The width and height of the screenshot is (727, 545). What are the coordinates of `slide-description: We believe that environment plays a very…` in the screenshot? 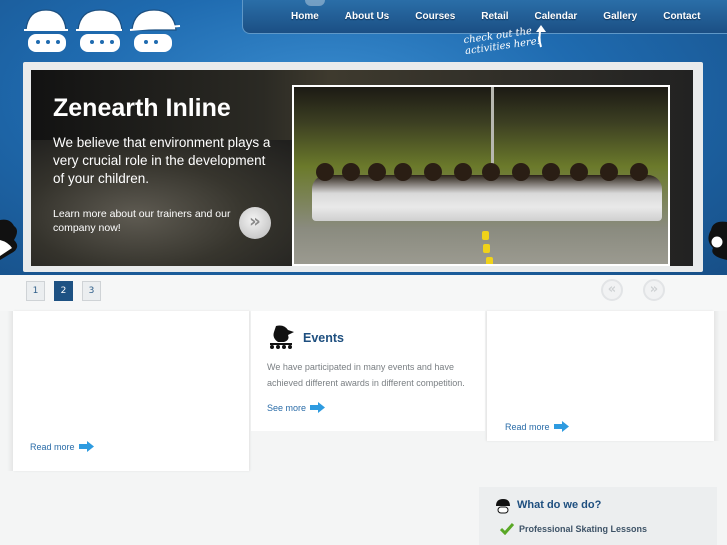 It's located at (162, 160).